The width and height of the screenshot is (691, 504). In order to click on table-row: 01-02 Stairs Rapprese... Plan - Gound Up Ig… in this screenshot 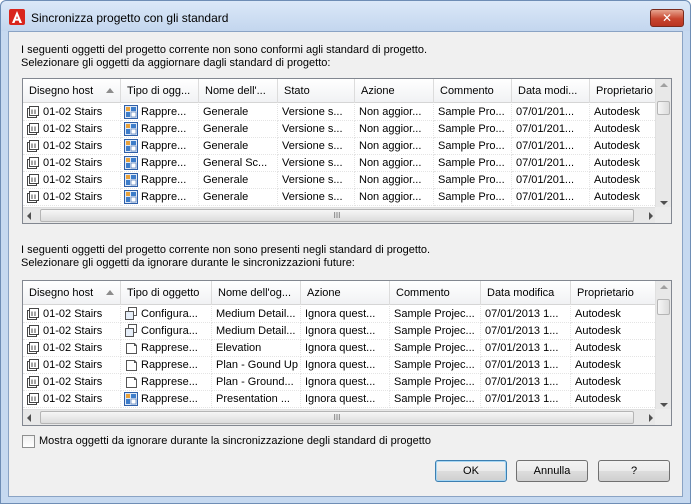, I will do `click(340, 365)`.